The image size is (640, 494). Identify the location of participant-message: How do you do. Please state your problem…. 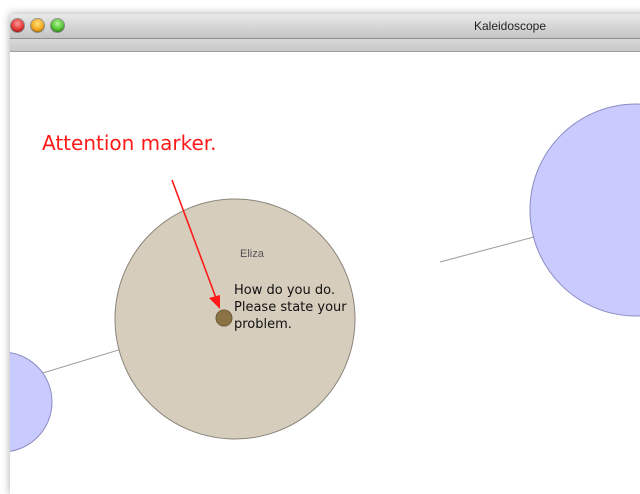
(290, 307).